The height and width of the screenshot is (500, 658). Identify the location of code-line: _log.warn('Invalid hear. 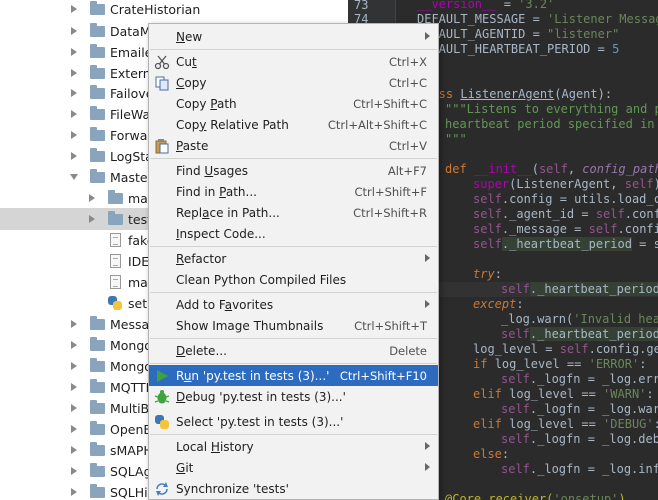
(579, 319).